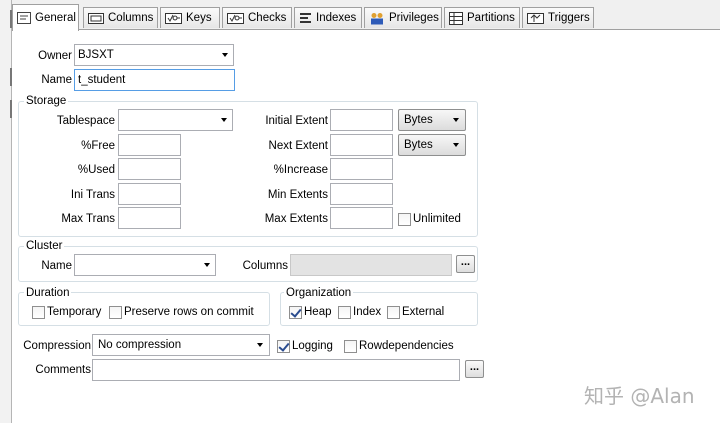 This screenshot has width=720, height=423. What do you see at coordinates (38, 312) in the screenshot?
I see `temporary-checkbox` at bounding box center [38, 312].